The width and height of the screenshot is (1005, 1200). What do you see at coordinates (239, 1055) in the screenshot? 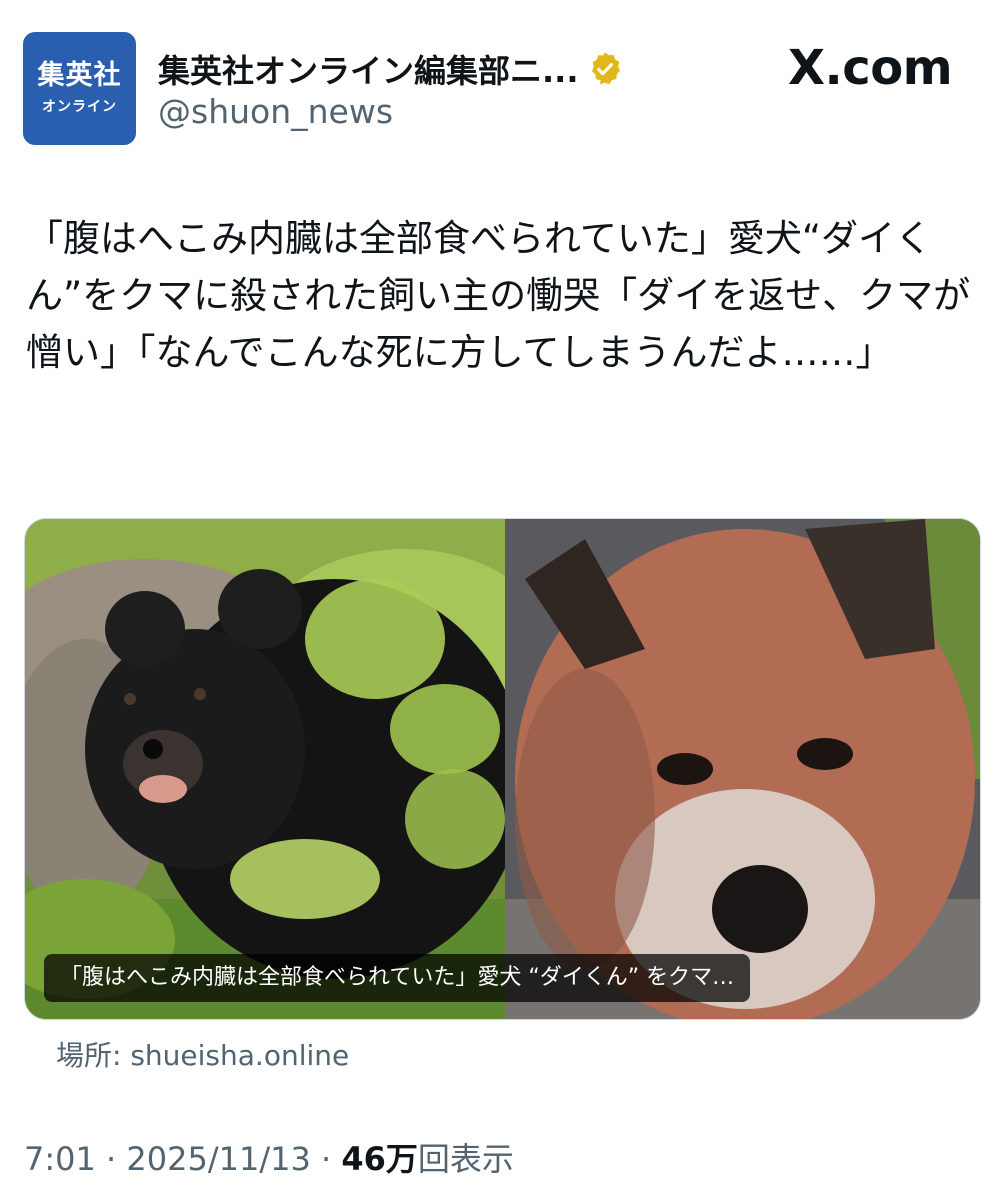
I see `source-domain: shueisha.online` at bounding box center [239, 1055].